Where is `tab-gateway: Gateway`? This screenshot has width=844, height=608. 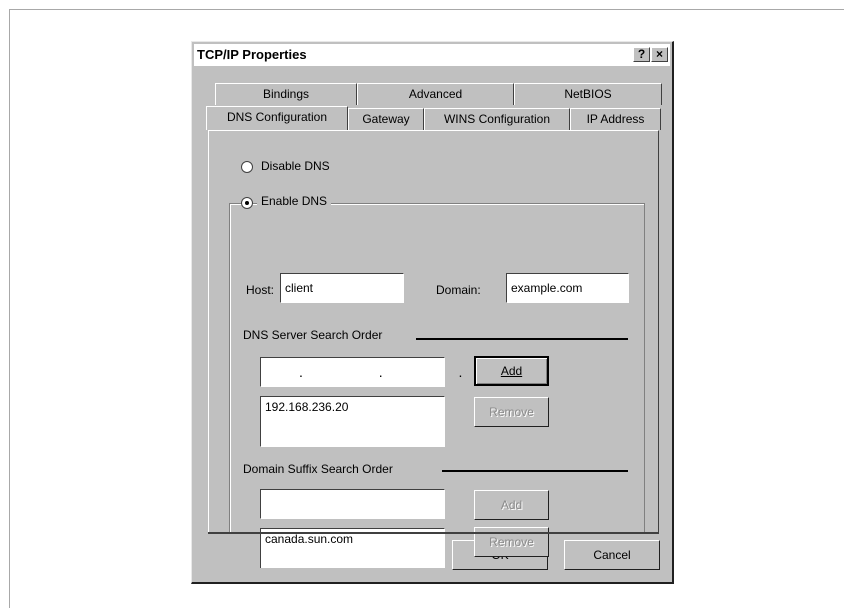 tab-gateway: Gateway is located at coordinates (386, 119).